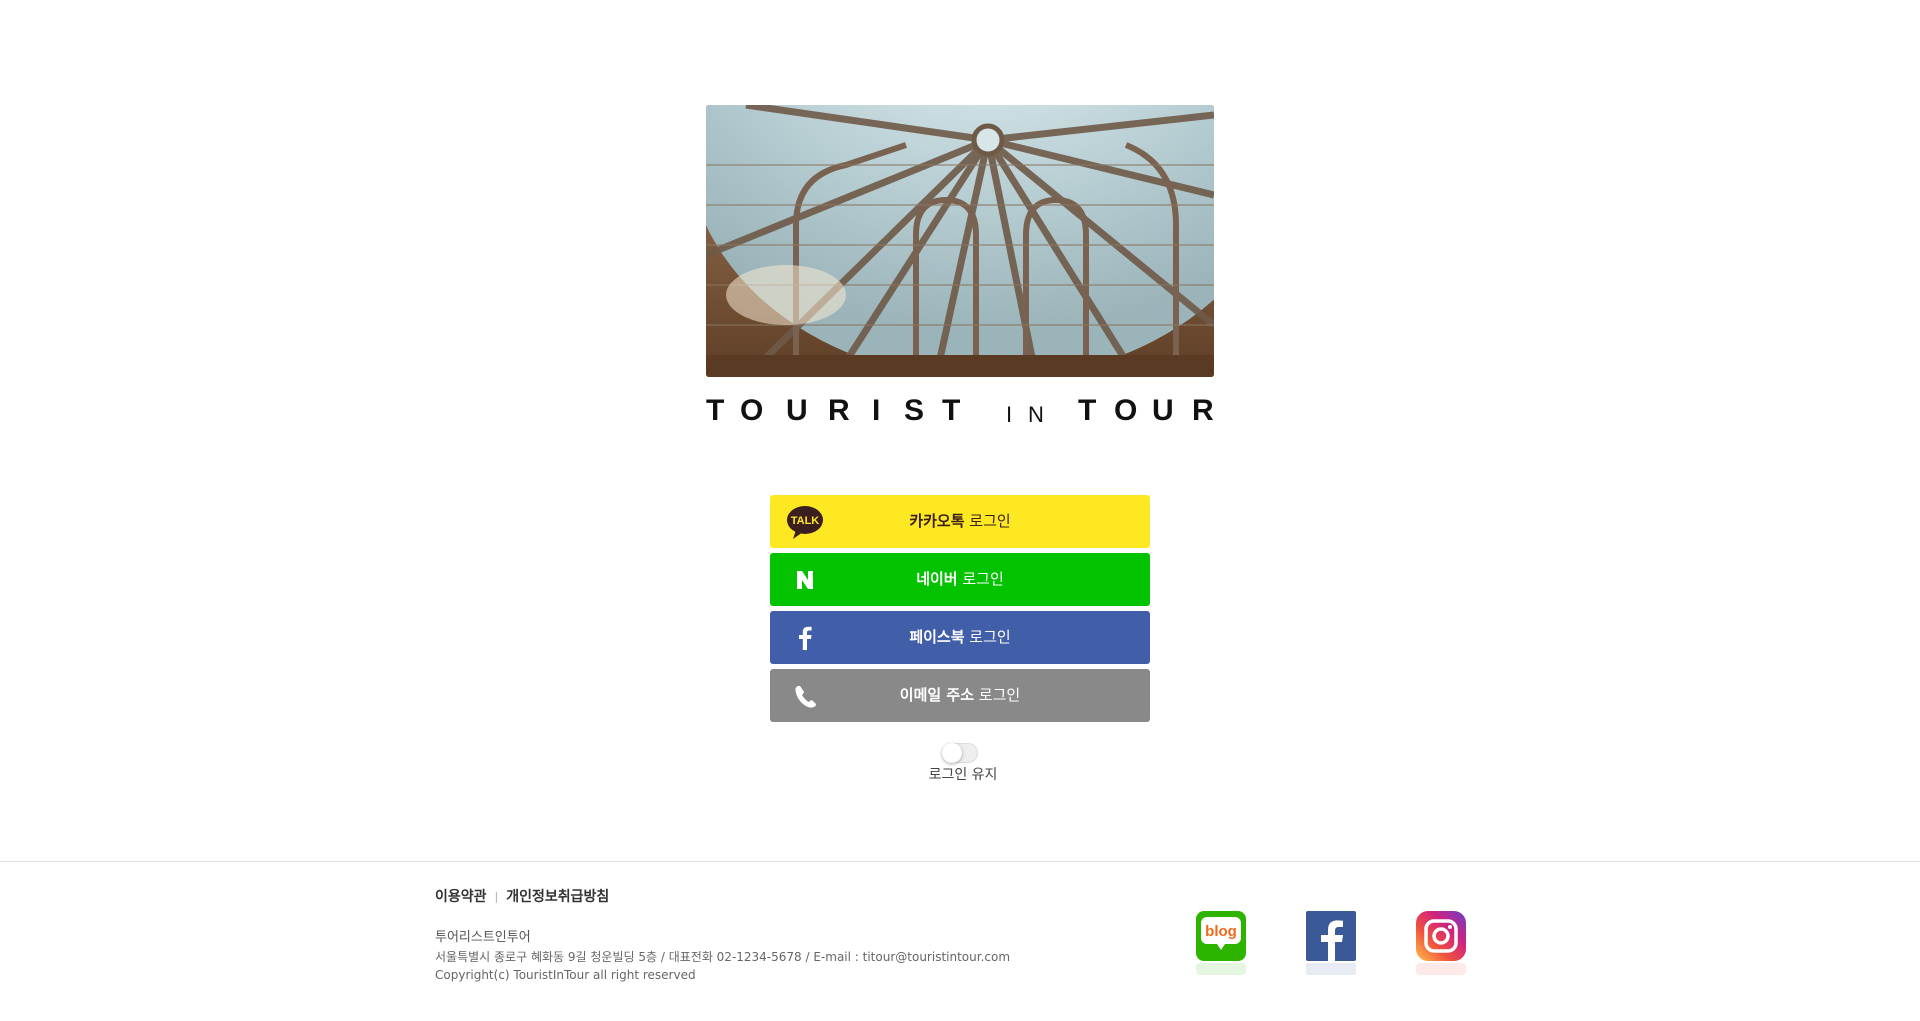 The height and width of the screenshot is (1021, 1920). What do you see at coordinates (461, 897) in the screenshot?
I see `terms-link: 이용약관` at bounding box center [461, 897].